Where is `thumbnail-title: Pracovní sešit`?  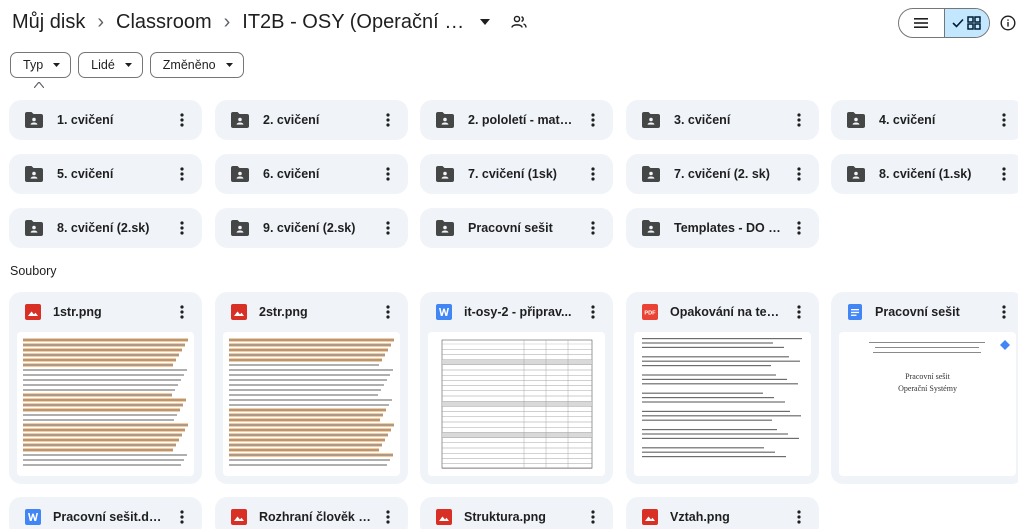
thumbnail-title: Pracovní sešit is located at coordinates (927, 376).